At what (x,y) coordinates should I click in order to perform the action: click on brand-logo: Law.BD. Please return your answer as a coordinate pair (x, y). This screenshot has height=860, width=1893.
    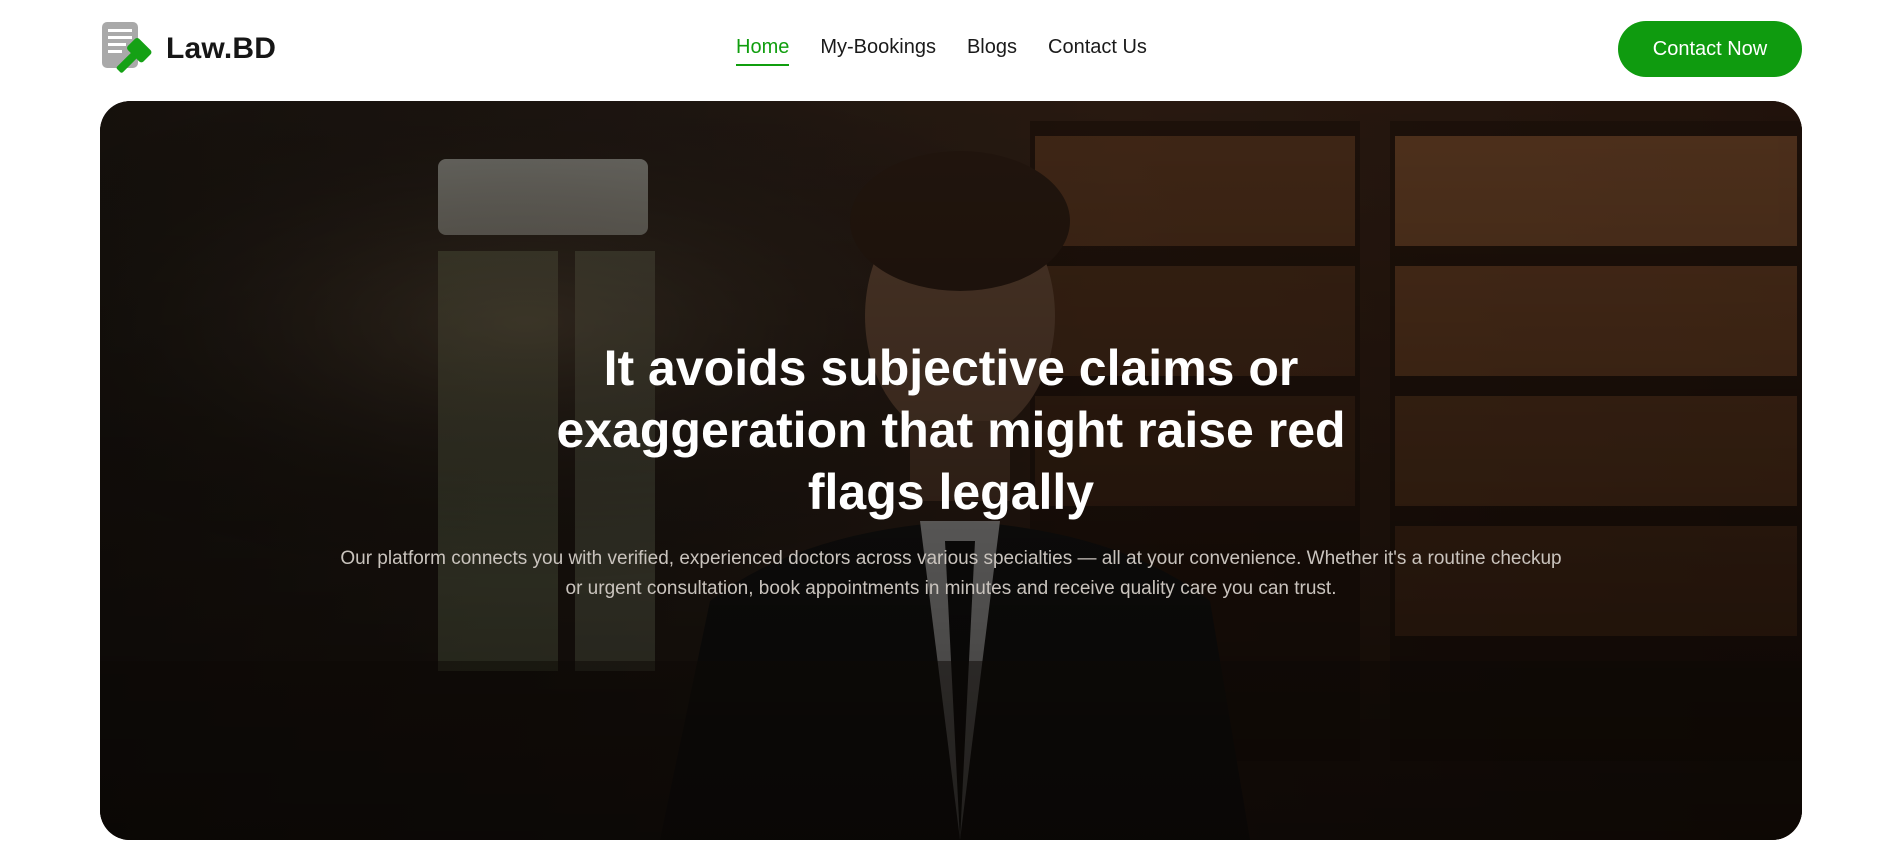
    Looking at the image, I should click on (188, 49).